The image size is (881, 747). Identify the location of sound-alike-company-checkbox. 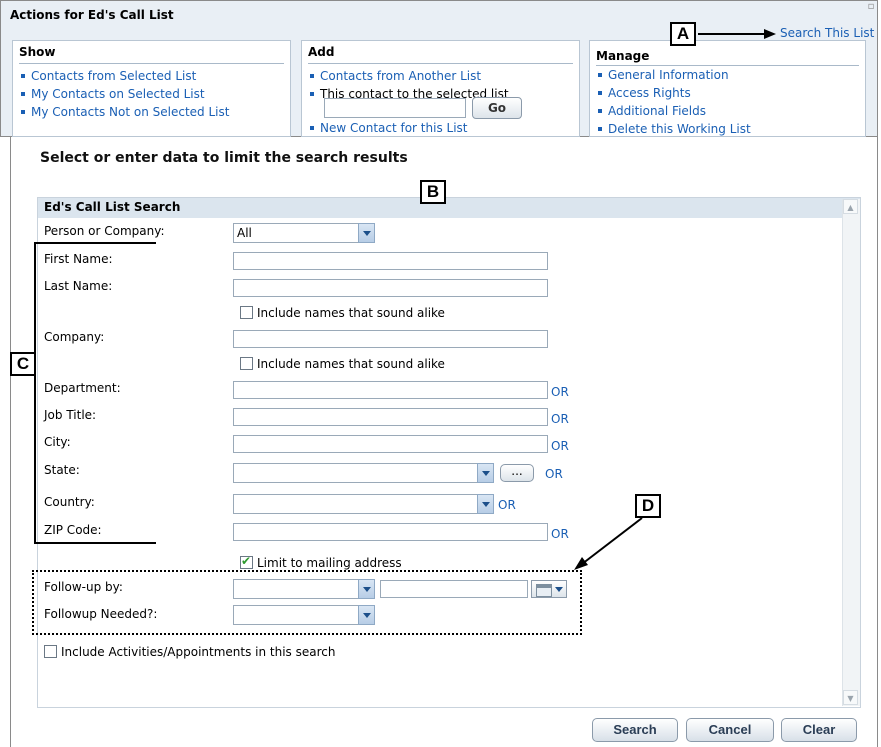
(246, 363).